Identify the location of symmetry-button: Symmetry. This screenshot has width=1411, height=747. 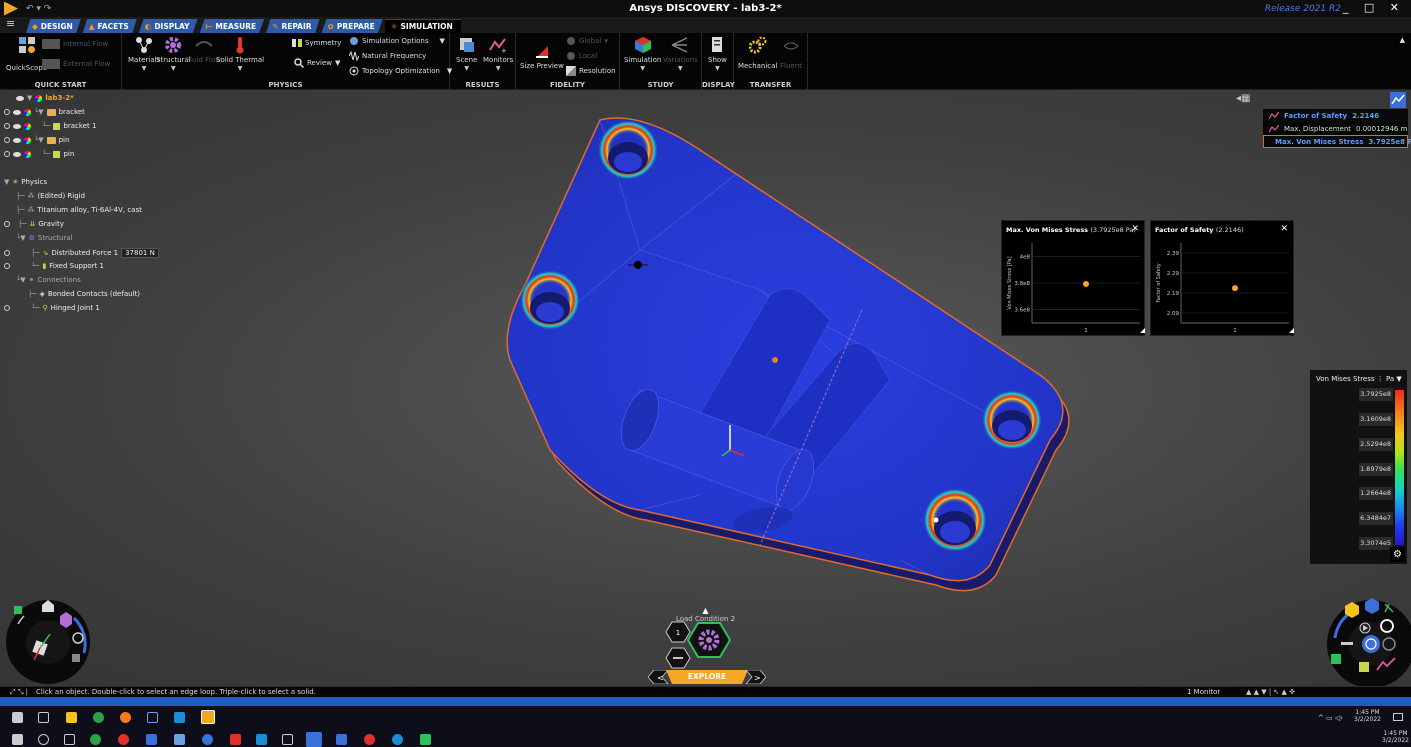
(316, 43).